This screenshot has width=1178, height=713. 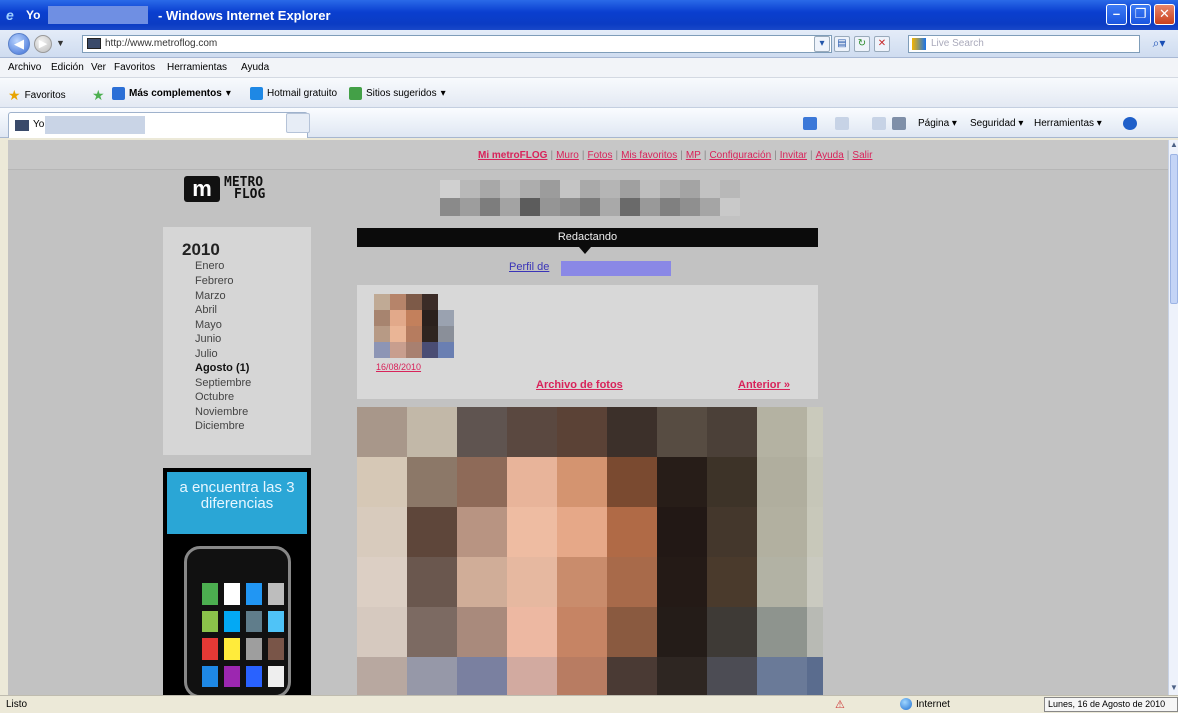 What do you see at coordinates (740, 155) in the screenshot?
I see `nav-configuracion: Configuración` at bounding box center [740, 155].